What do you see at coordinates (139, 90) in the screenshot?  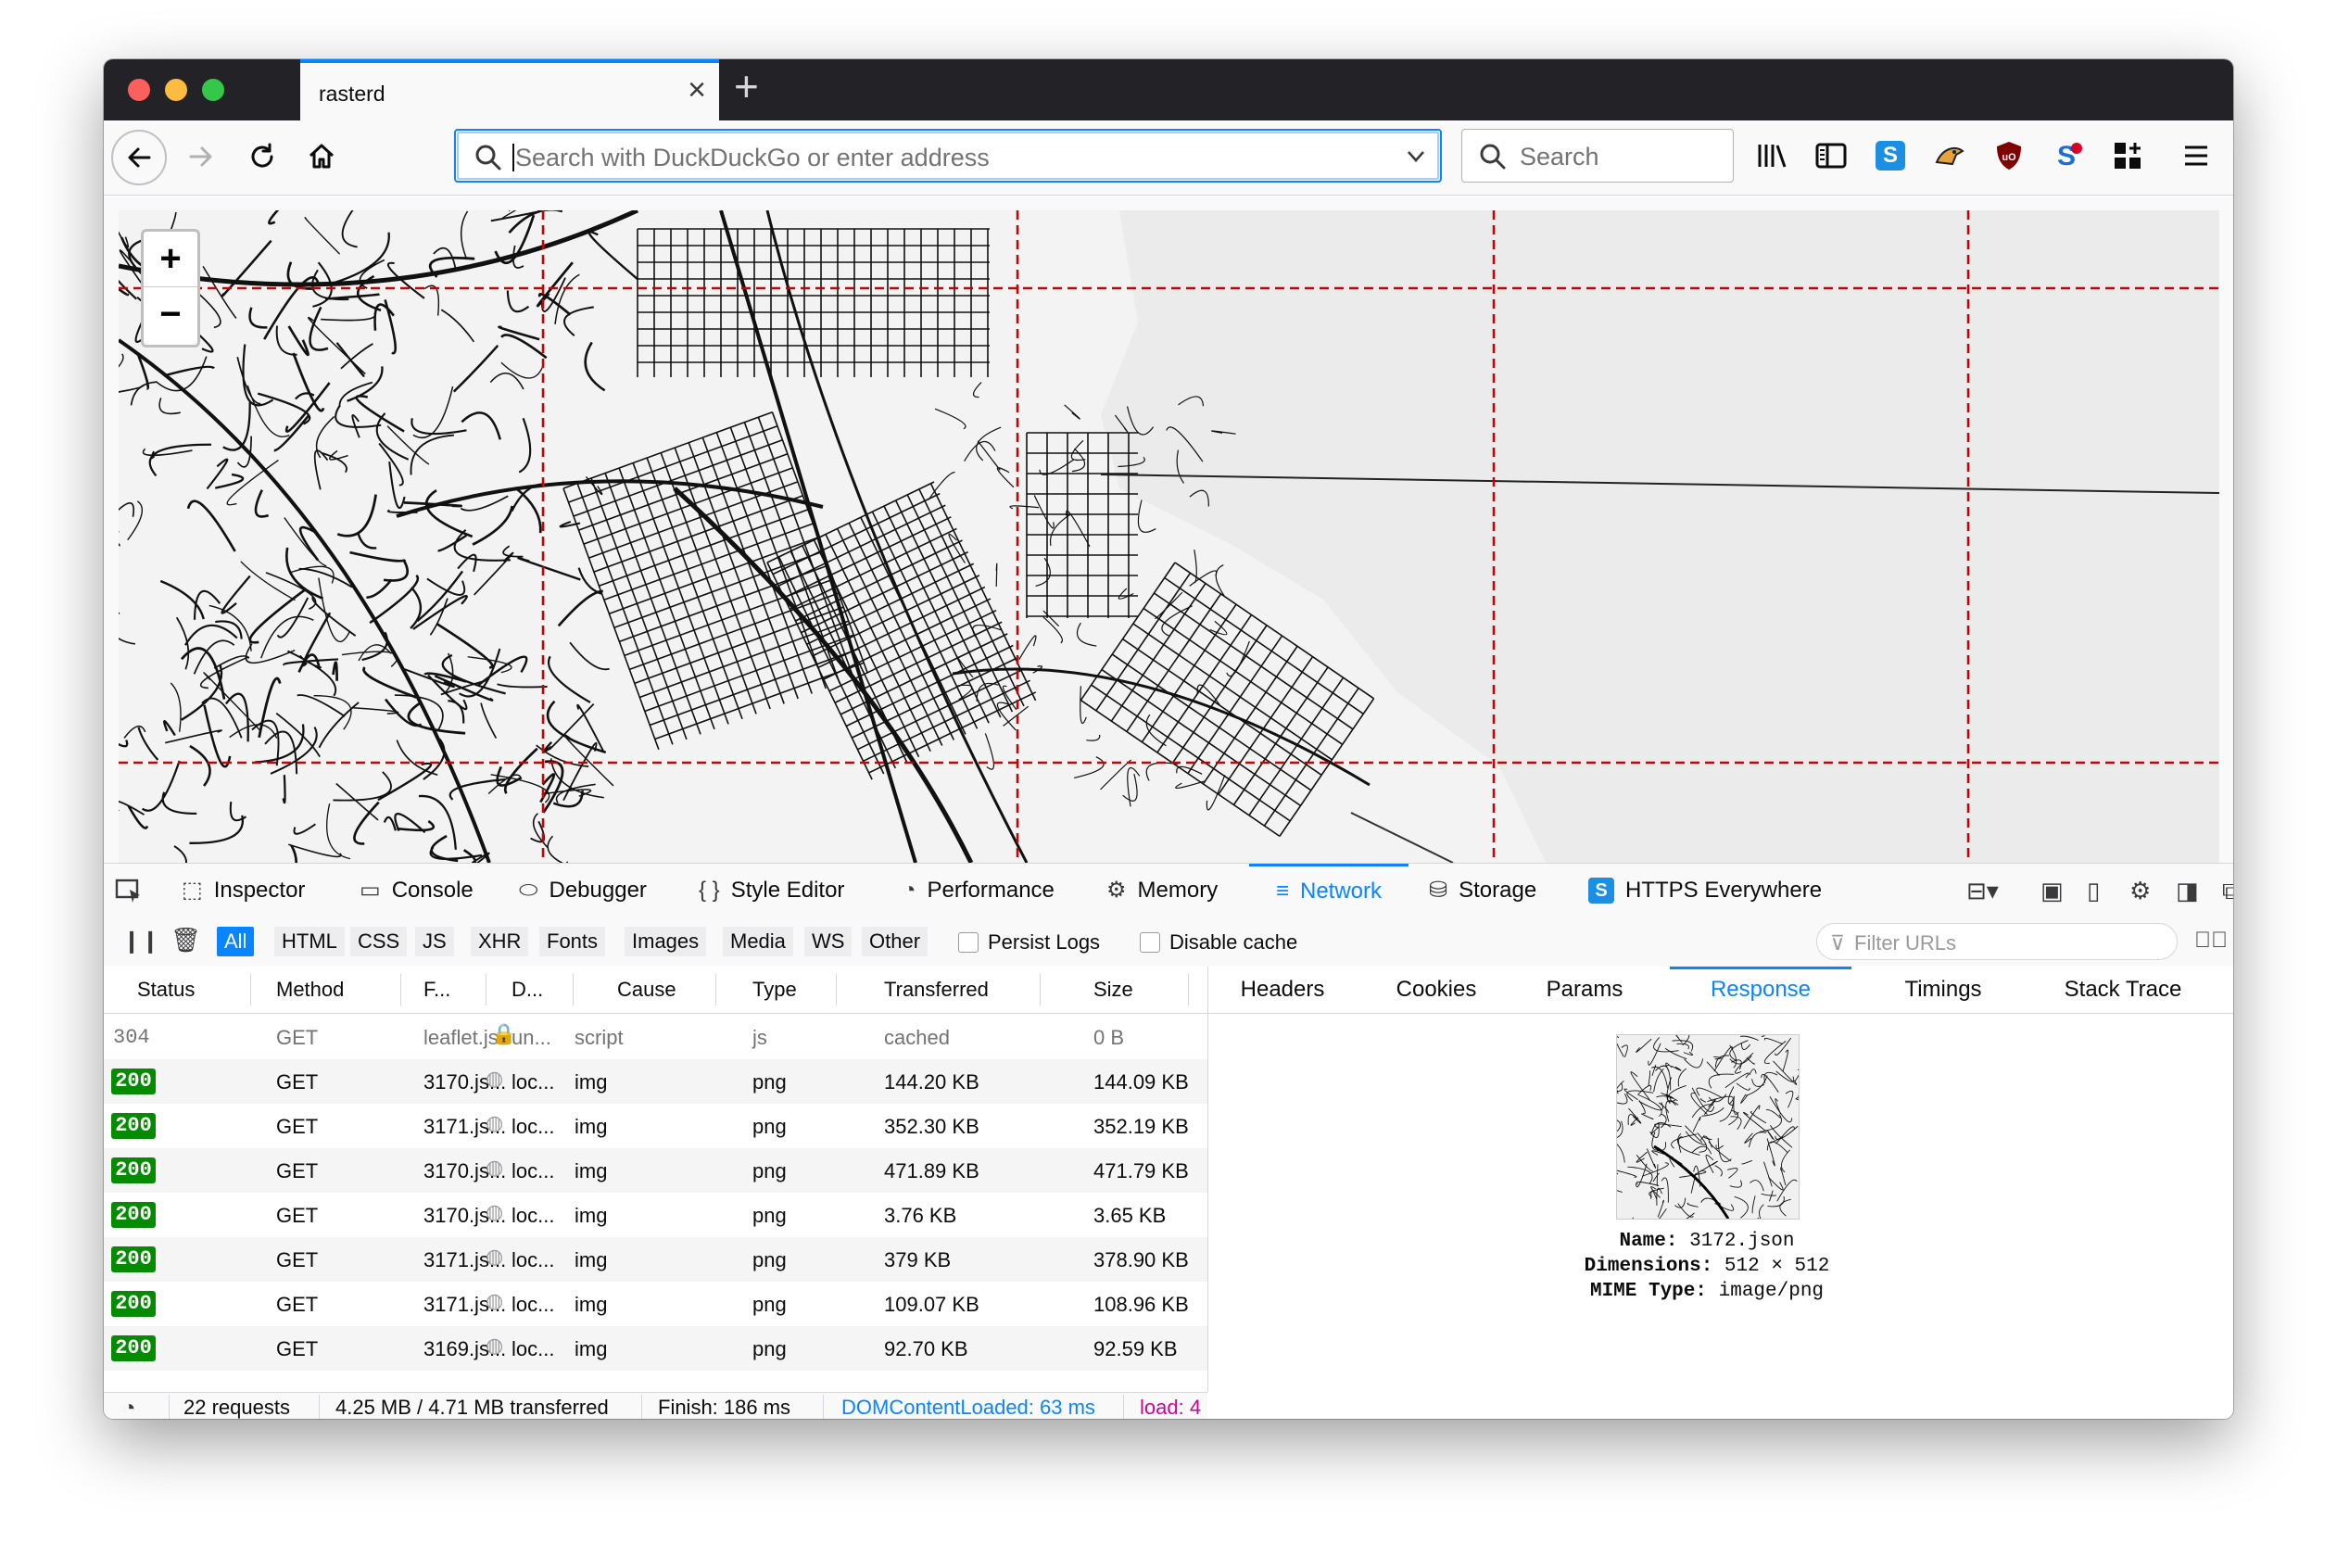 I see `window-close-button` at bounding box center [139, 90].